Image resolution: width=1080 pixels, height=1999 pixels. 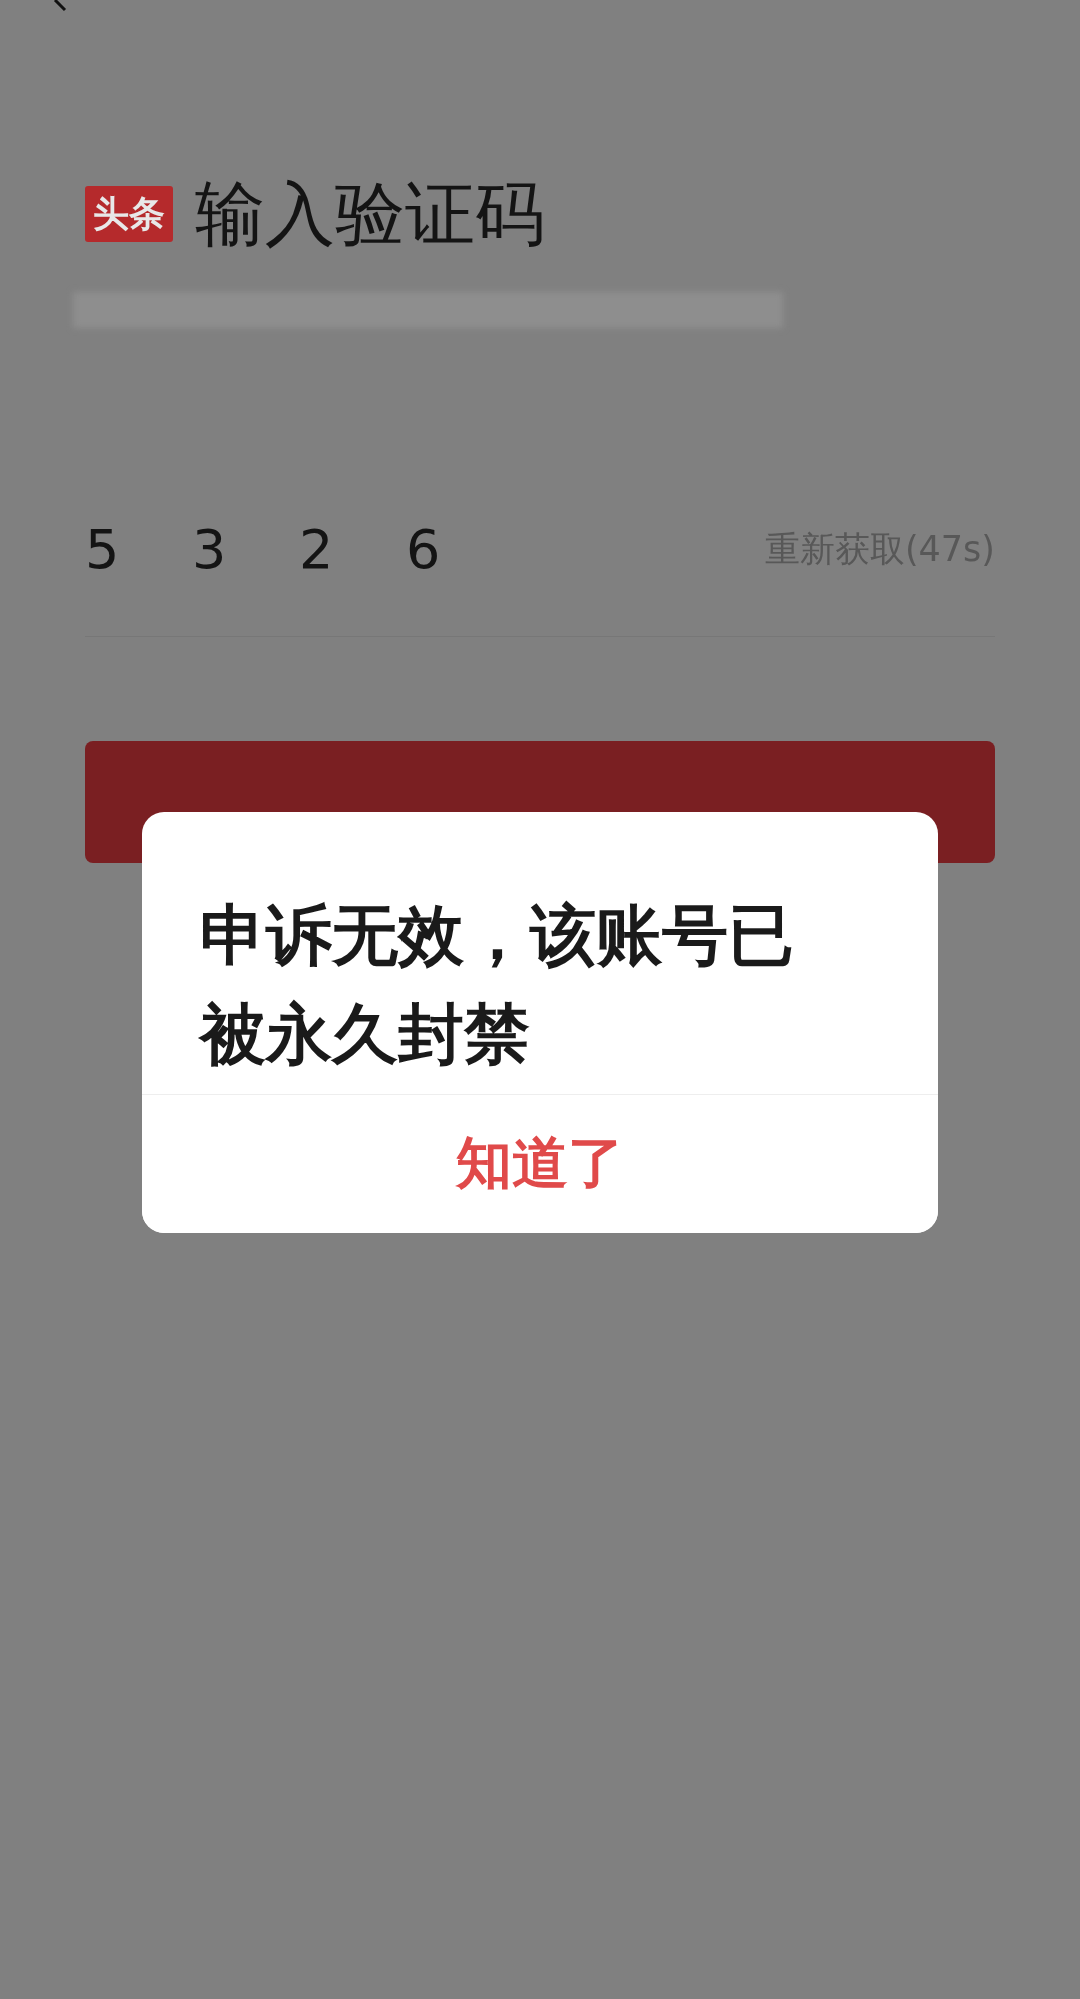 What do you see at coordinates (496, 985) in the screenshot?
I see `dialog-message: 申诉无效，该账号已被永久封禁` at bounding box center [496, 985].